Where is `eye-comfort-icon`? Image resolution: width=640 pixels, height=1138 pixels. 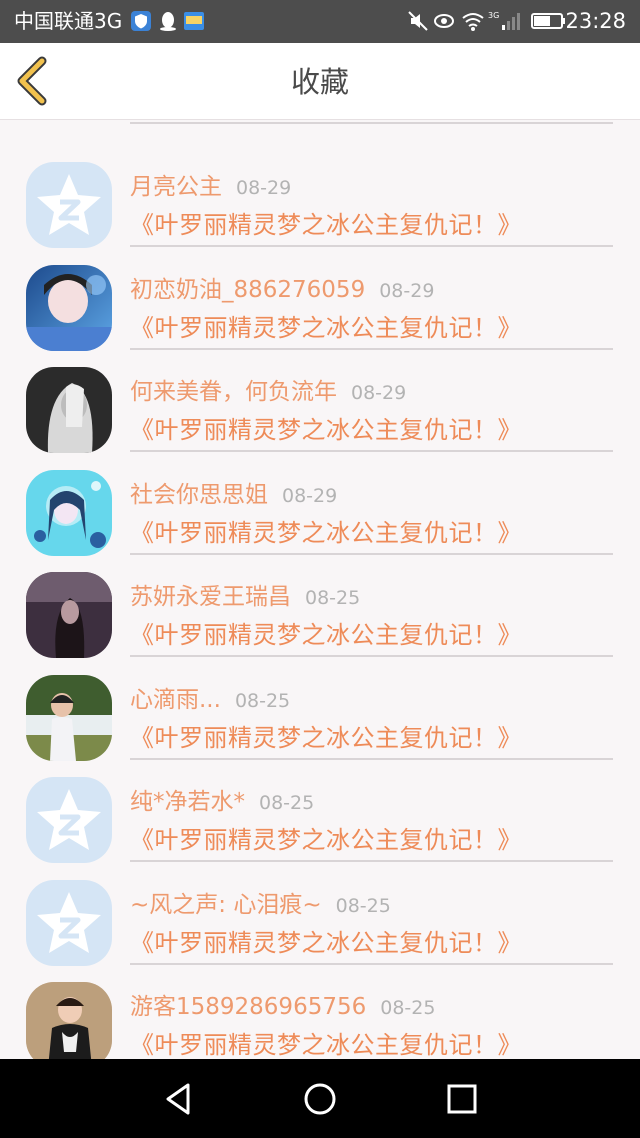
eye-comfort-icon is located at coordinates (444, 21).